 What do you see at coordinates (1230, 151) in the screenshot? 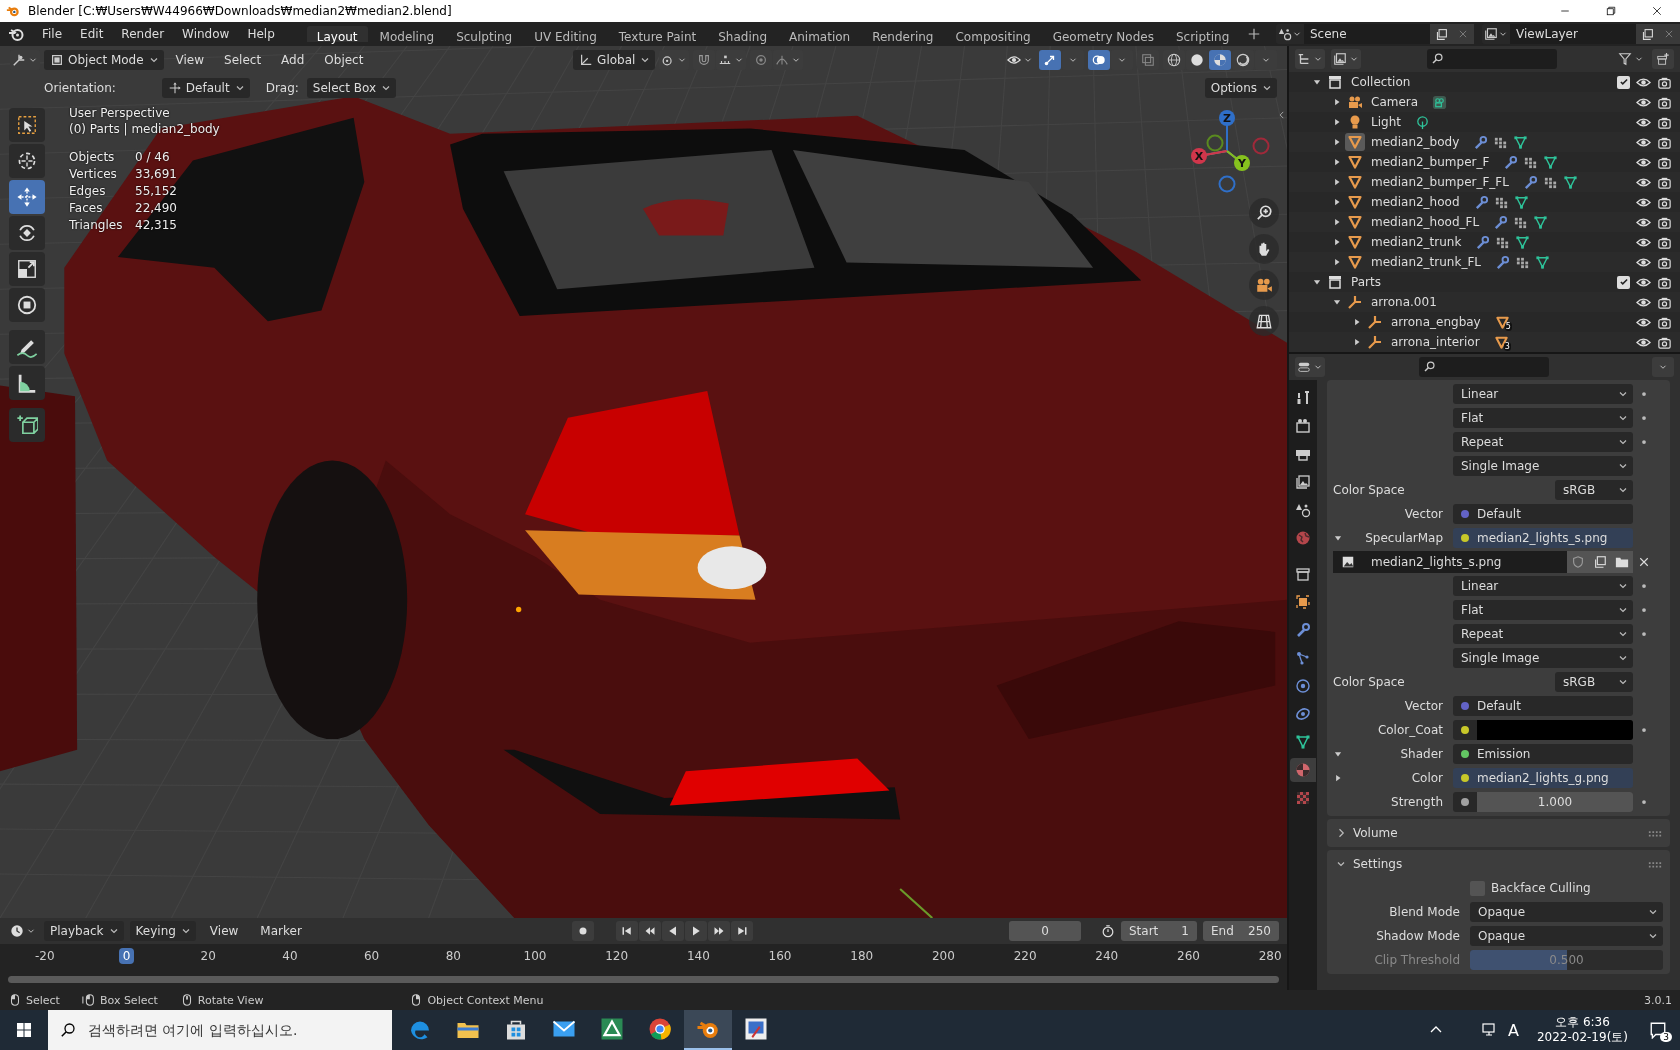
I see `axis-gizmo: Z X Y` at bounding box center [1230, 151].